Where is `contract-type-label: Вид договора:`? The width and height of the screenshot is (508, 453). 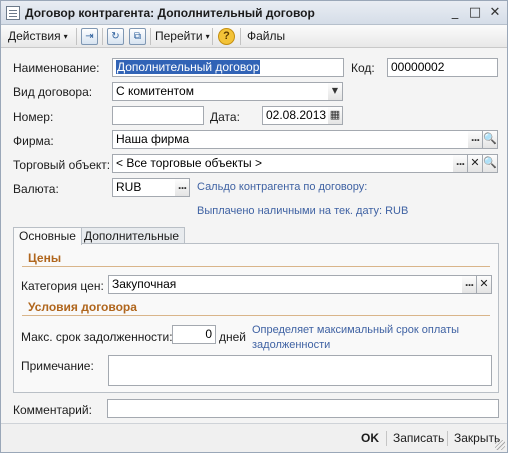
contract-type-label: Вид договора: is located at coordinates (53, 92).